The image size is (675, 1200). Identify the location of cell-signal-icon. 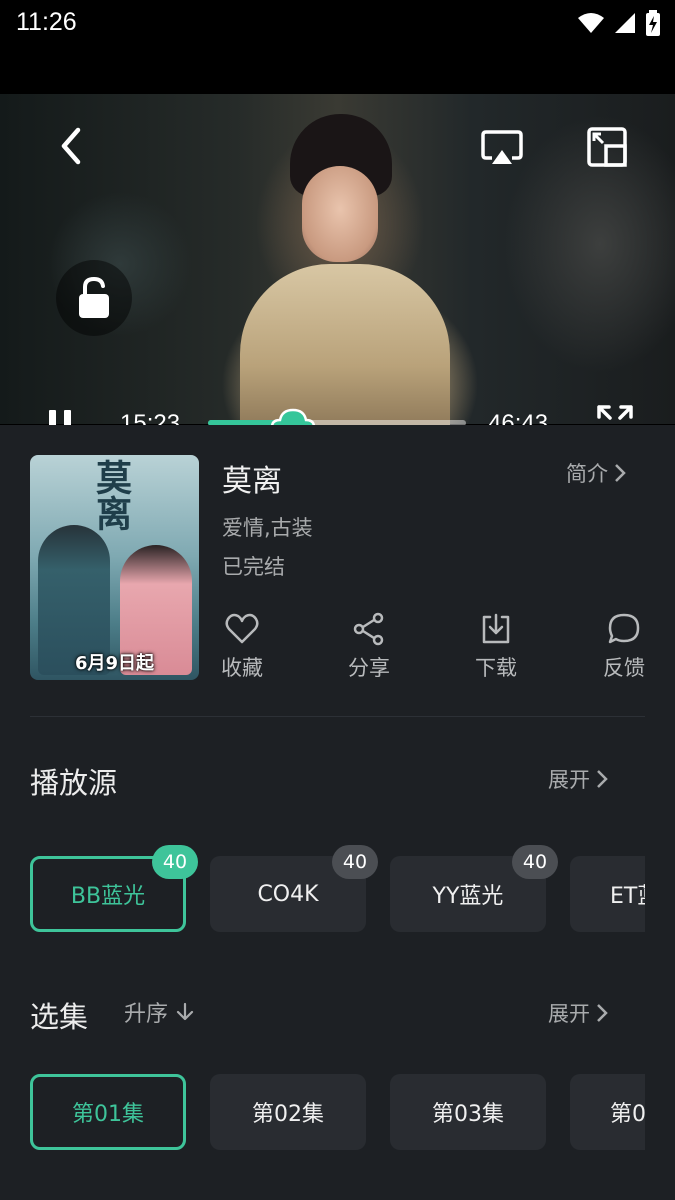
(625, 23).